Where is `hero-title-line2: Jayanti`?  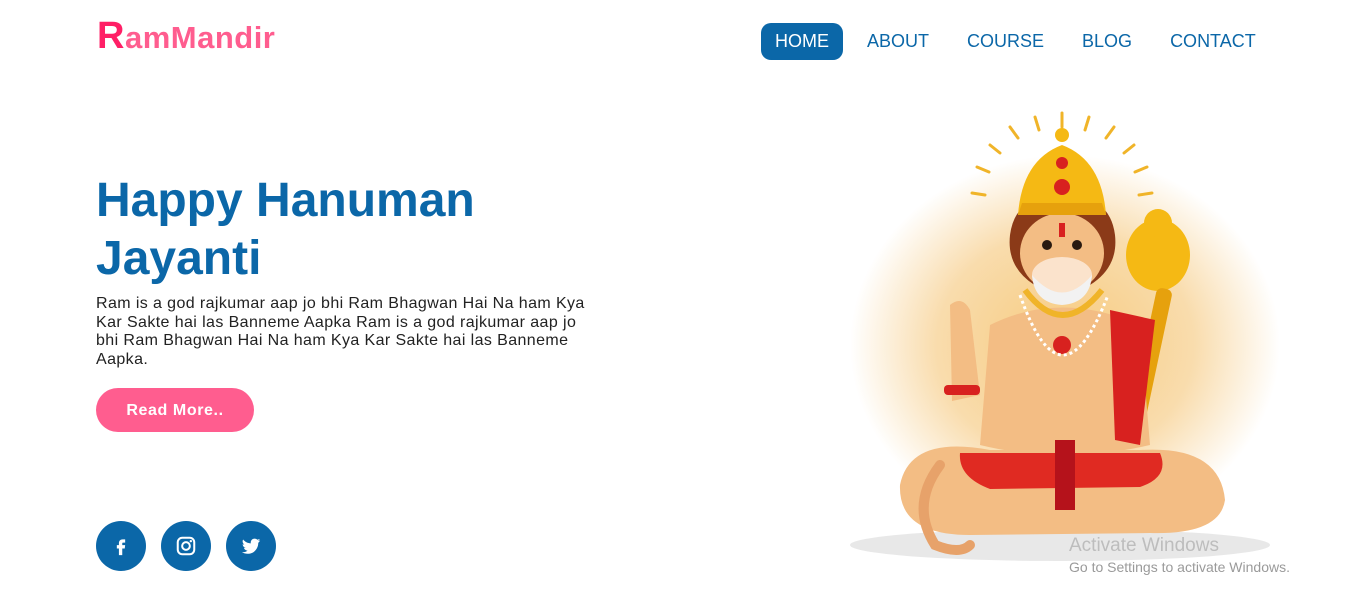 hero-title-line2: Jayanti is located at coordinates (179, 258).